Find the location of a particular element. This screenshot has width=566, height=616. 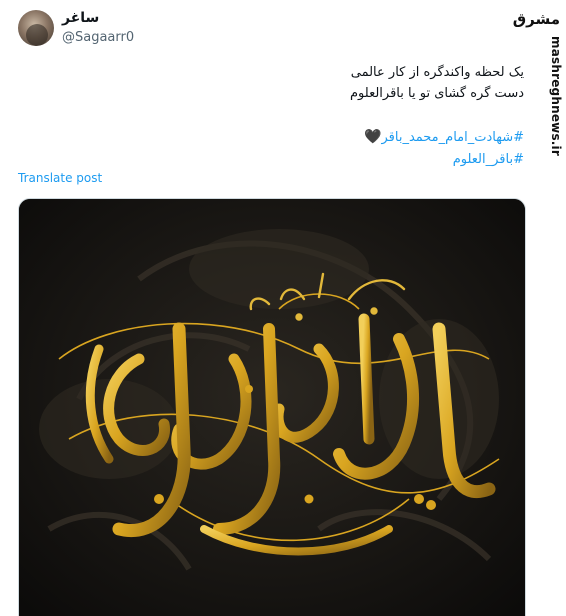

author-handle: @Sagaarr0 is located at coordinates (98, 37).